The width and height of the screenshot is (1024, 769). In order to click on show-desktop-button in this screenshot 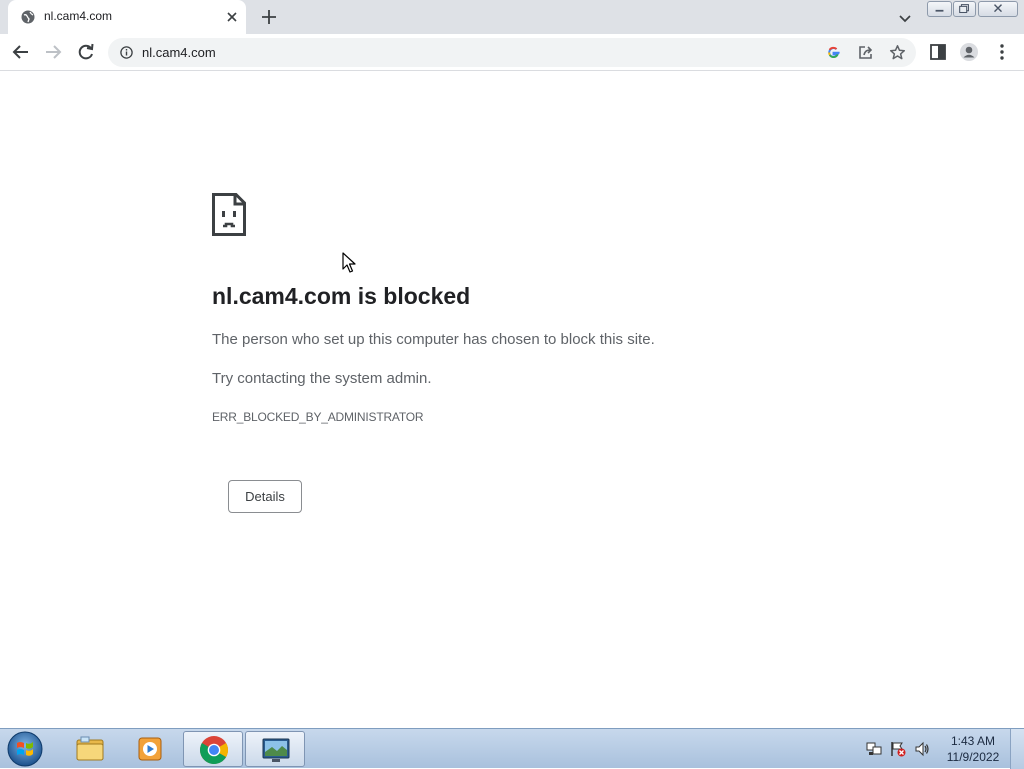, I will do `click(1017, 749)`.